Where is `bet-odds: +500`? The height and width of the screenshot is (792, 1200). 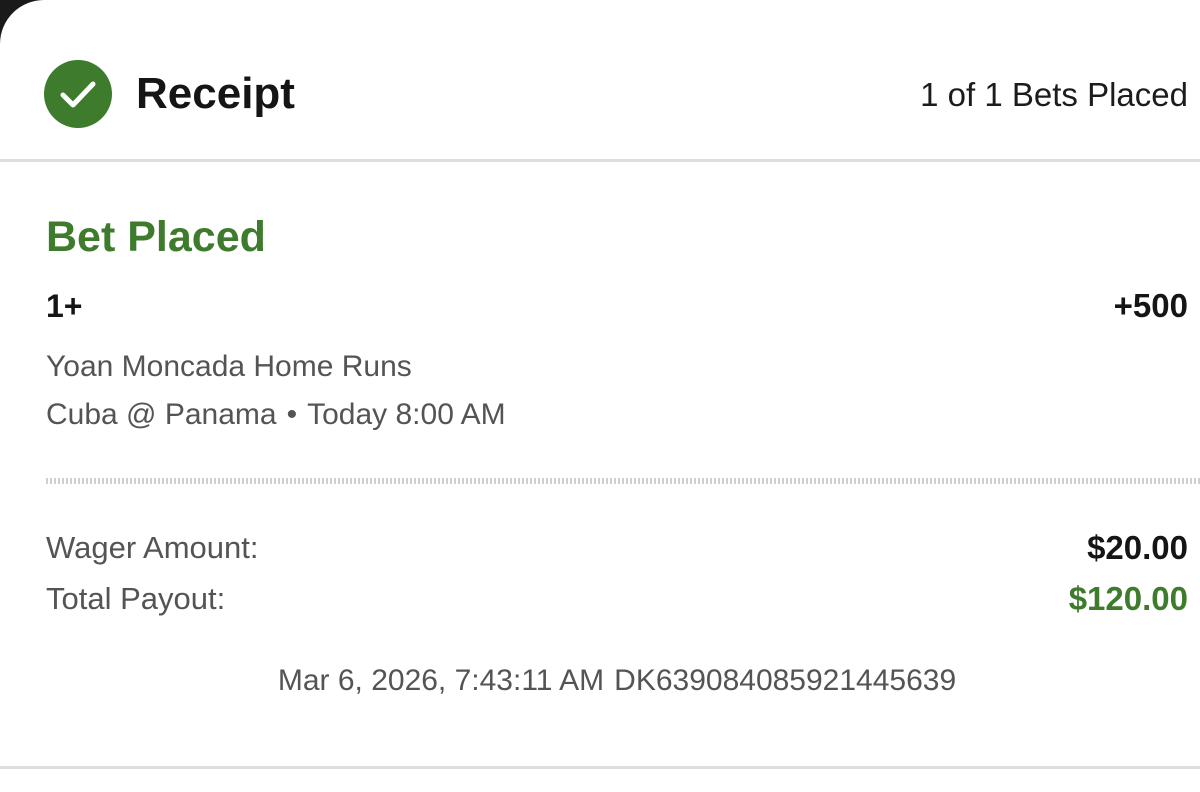
bet-odds: +500 is located at coordinates (1150, 305).